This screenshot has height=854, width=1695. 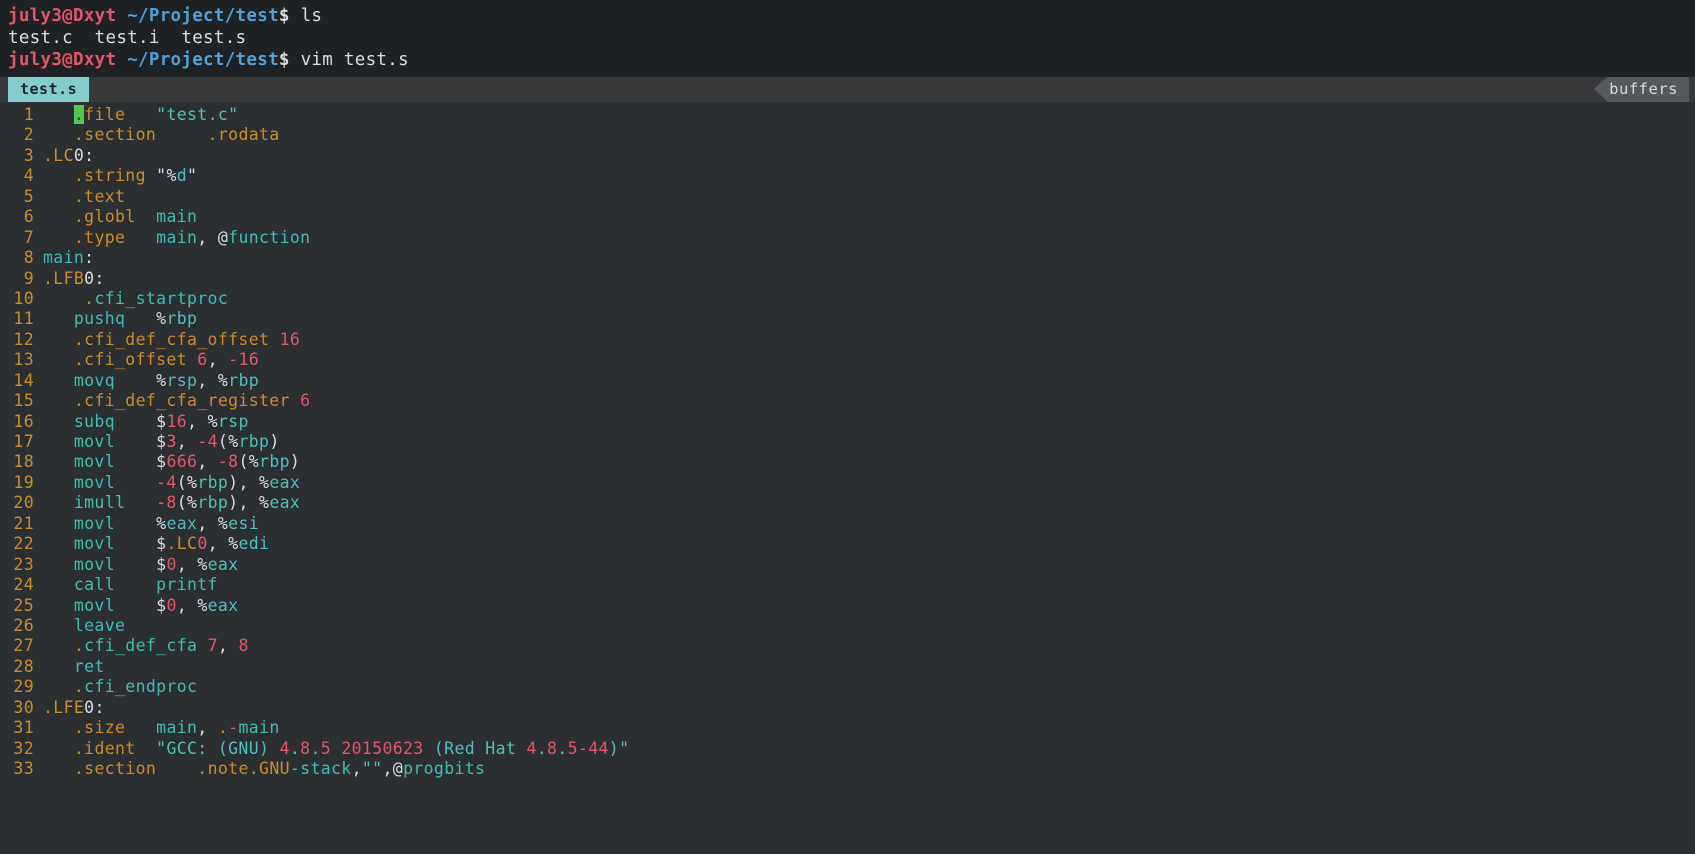 What do you see at coordinates (847, 667) in the screenshot?
I see `editor-line: 28 ret` at bounding box center [847, 667].